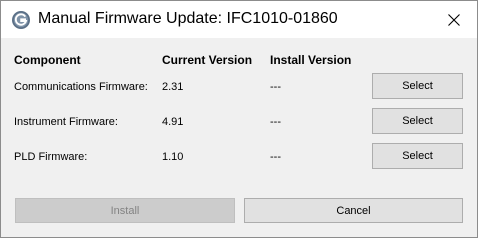  I want to click on header-component: Component, so click(47, 60).